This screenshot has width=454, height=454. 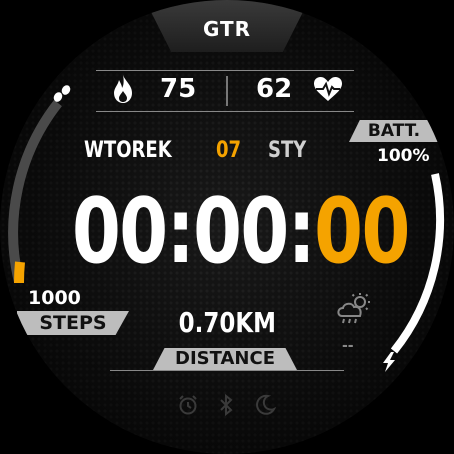 What do you see at coordinates (287, 150) in the screenshot?
I see `month-text: STY` at bounding box center [287, 150].